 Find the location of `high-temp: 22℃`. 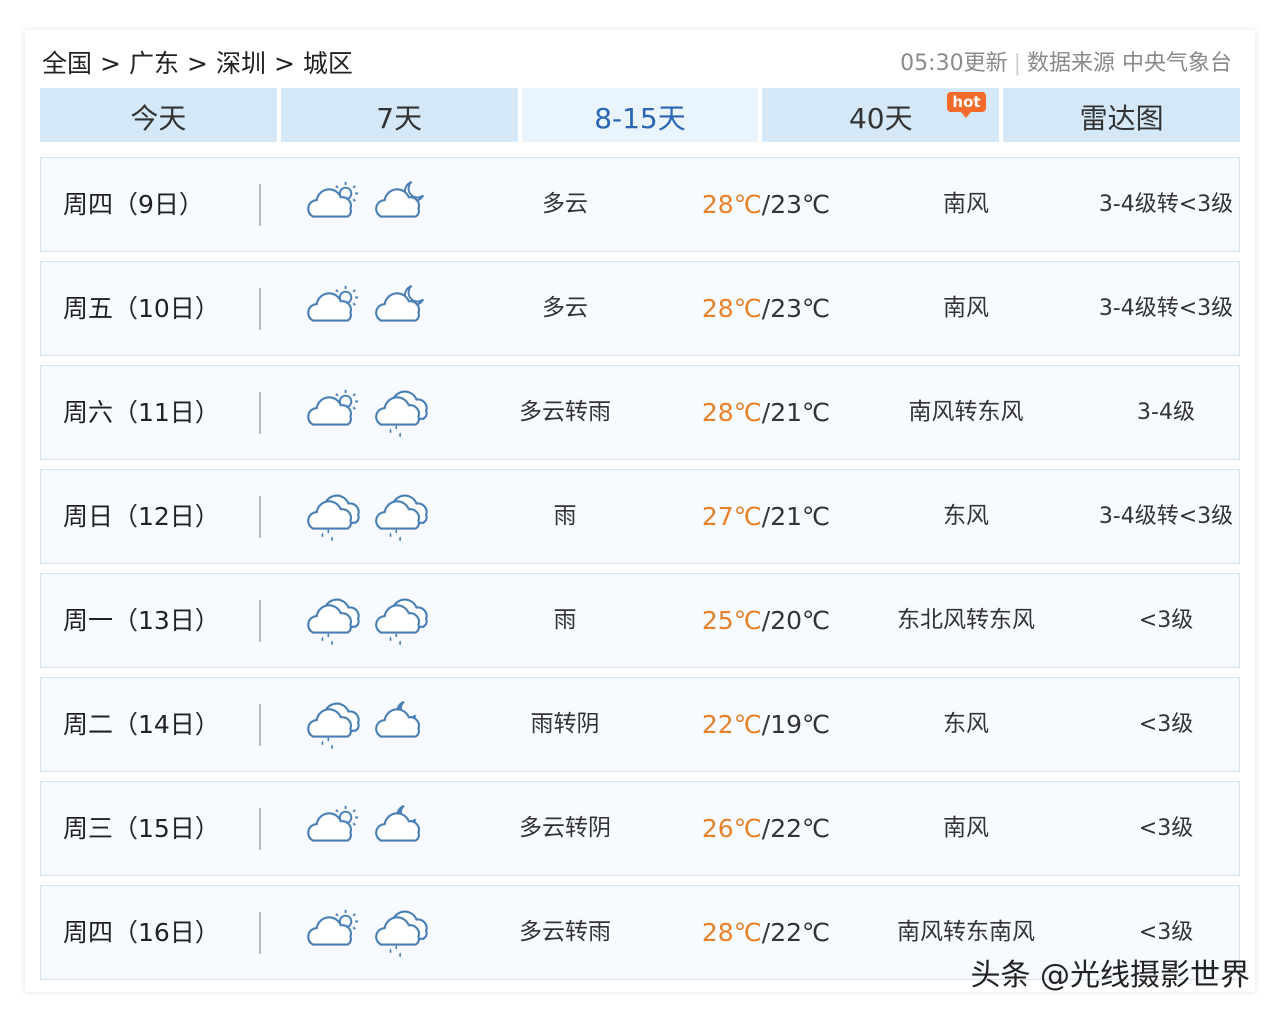

high-temp: 22℃ is located at coordinates (731, 724).